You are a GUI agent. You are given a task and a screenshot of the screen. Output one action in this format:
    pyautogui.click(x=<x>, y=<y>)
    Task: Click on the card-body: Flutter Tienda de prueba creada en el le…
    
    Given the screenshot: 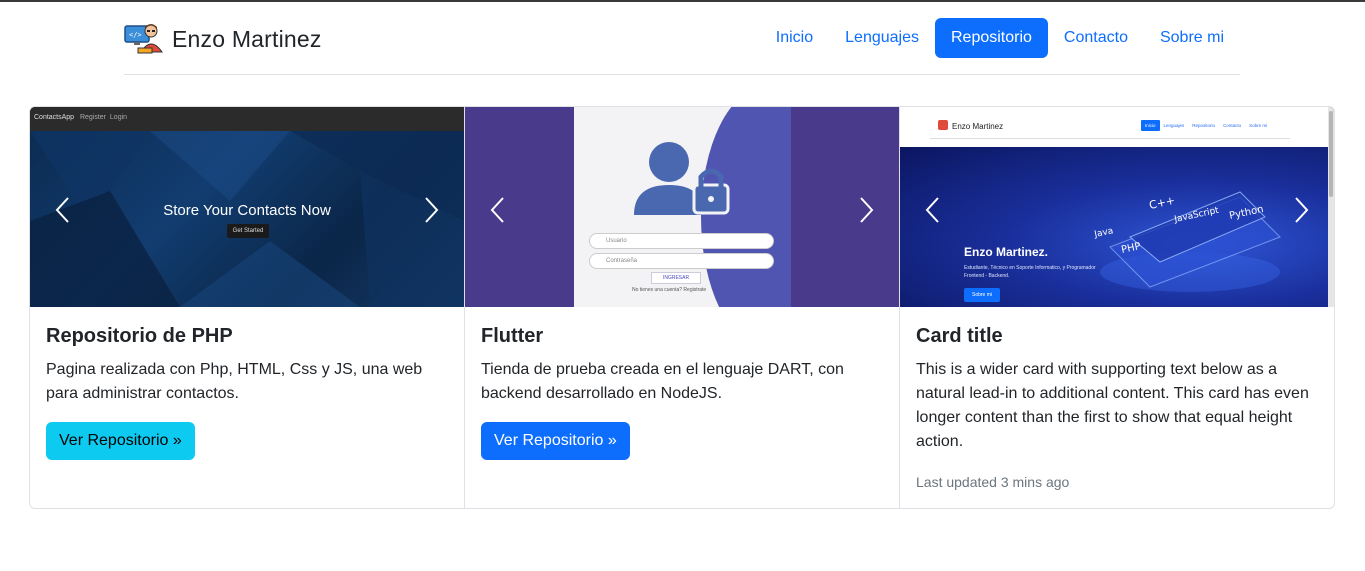 What is the action you would take?
    pyautogui.click(x=682, y=391)
    